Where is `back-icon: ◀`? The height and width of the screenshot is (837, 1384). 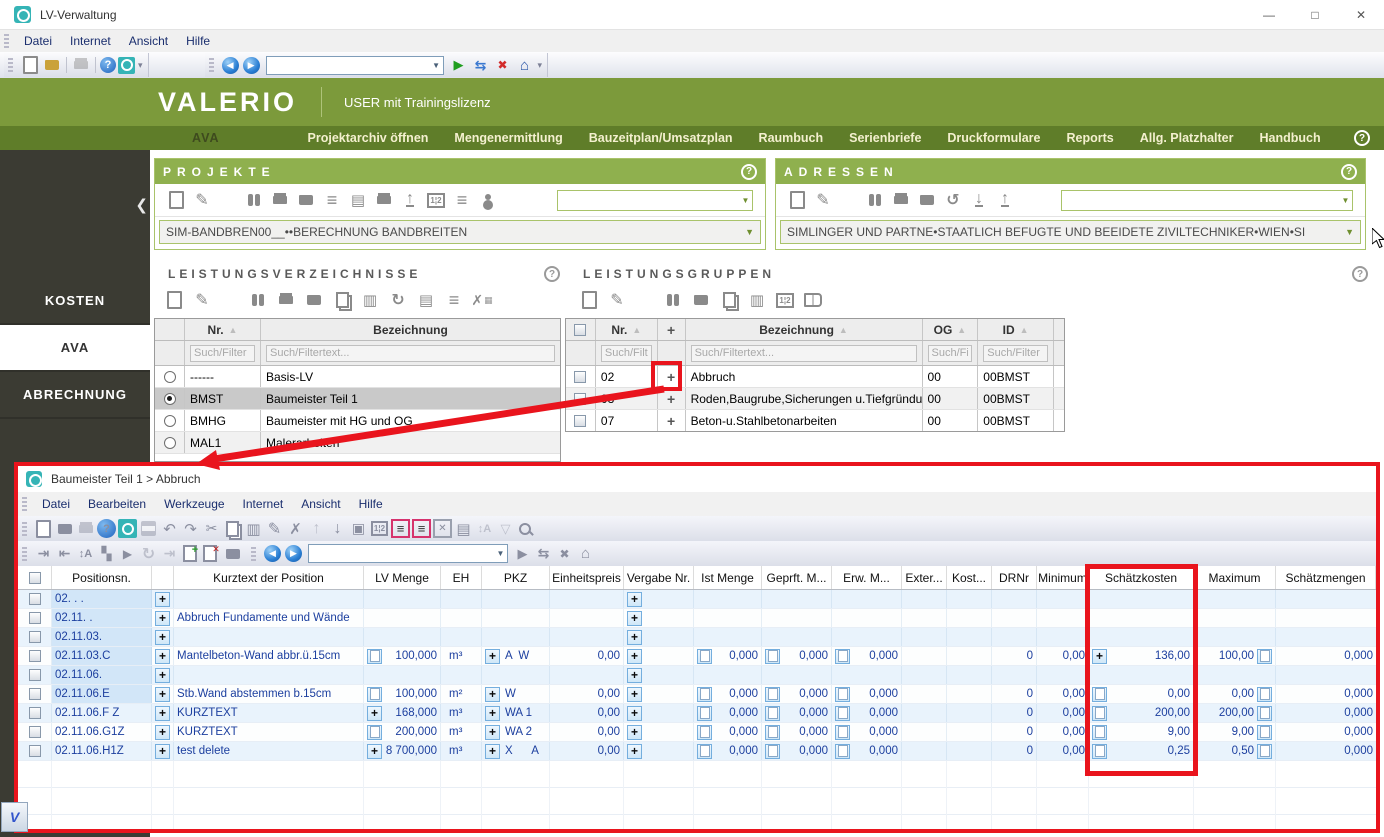 back-icon: ◀ is located at coordinates (272, 553).